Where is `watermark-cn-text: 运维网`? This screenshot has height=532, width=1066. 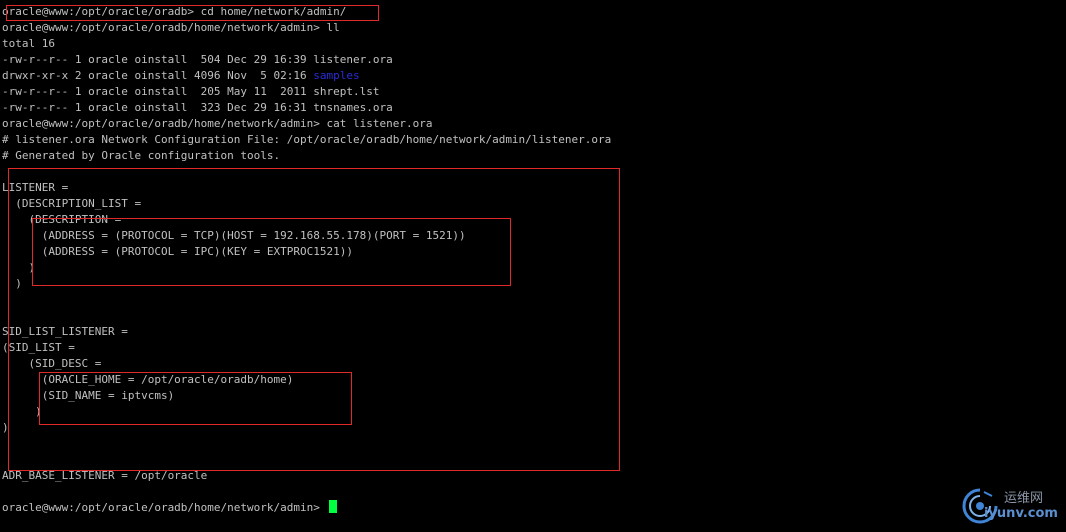
watermark-cn-text: 运维网 is located at coordinates (1024, 498).